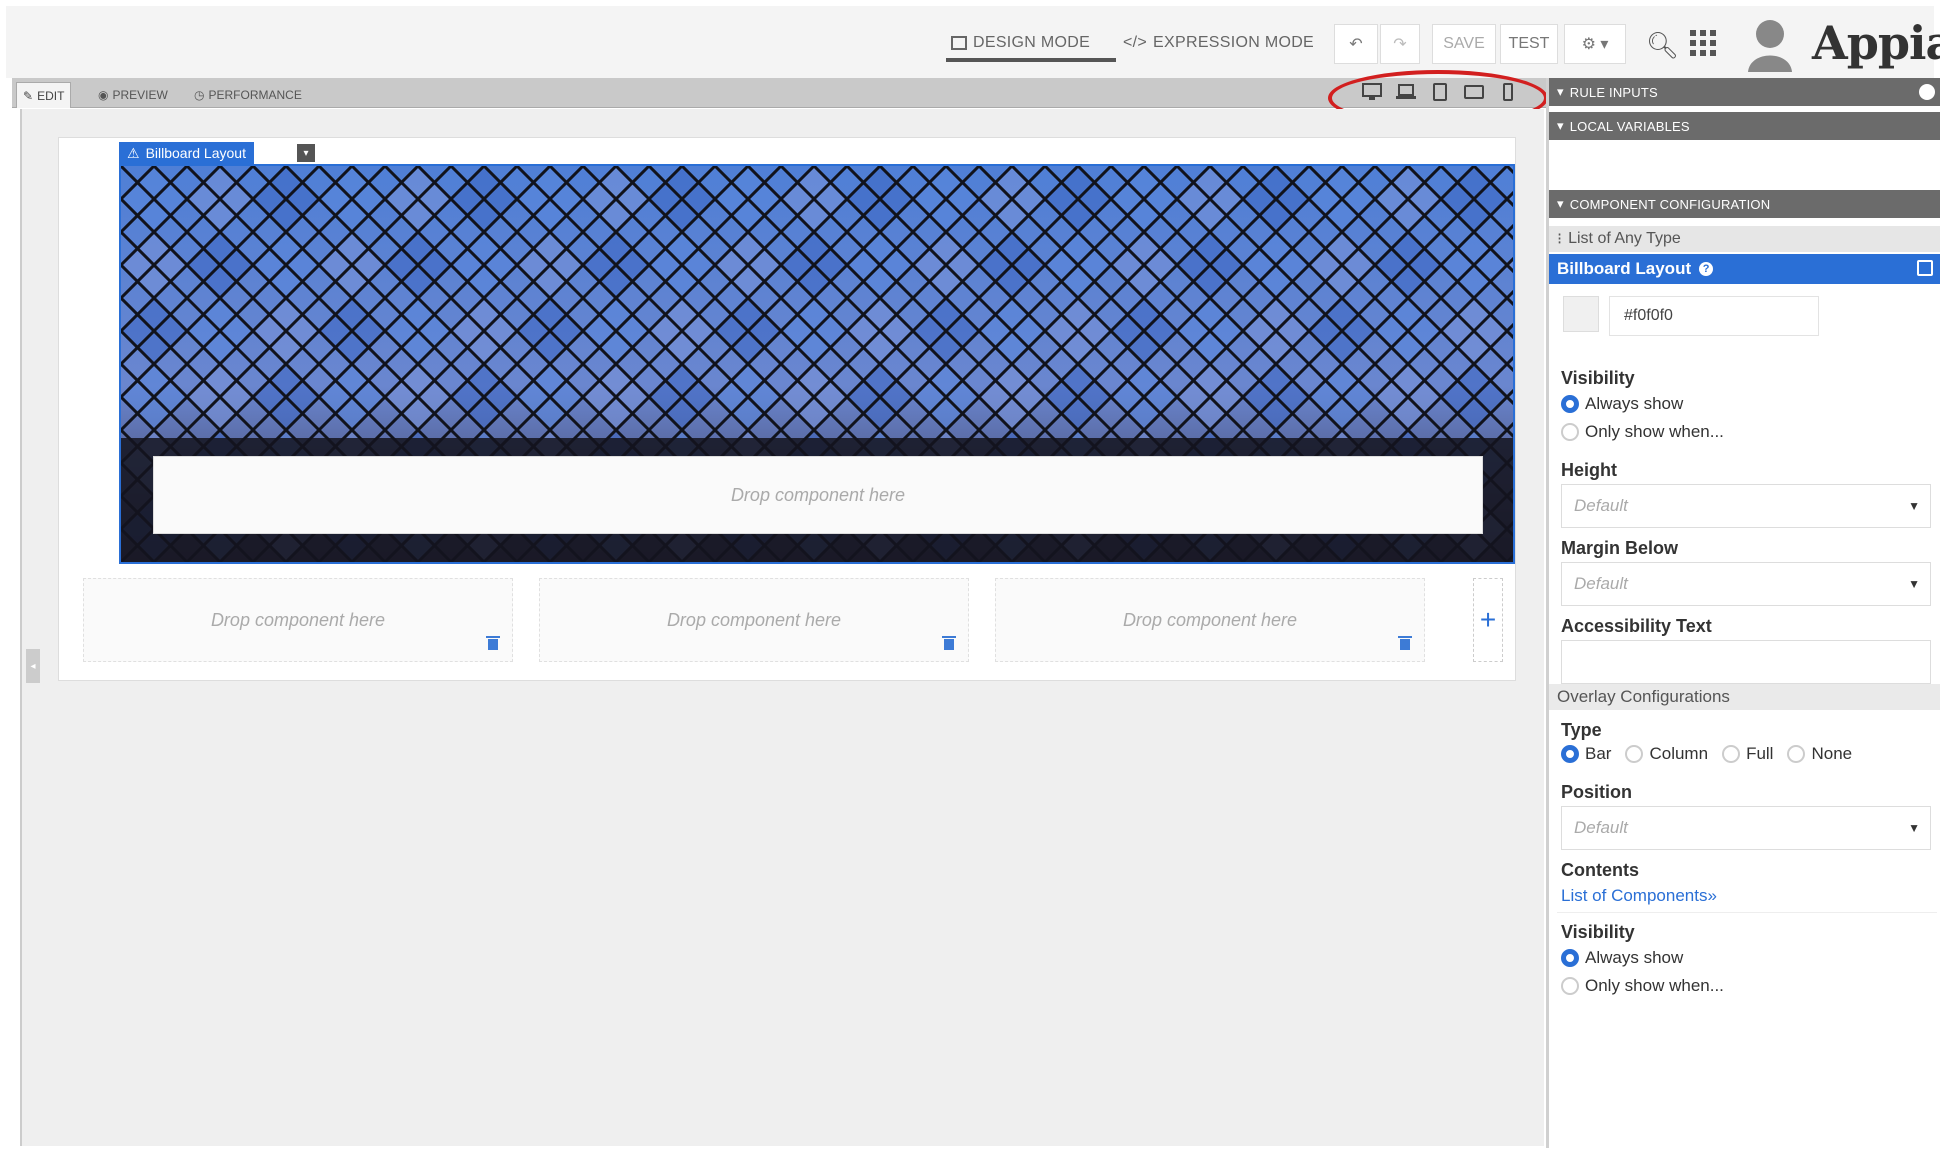 This screenshot has width=1940, height=1150. Describe the element at coordinates (1488, 620) in the screenshot. I see `add-column-button: +` at that location.